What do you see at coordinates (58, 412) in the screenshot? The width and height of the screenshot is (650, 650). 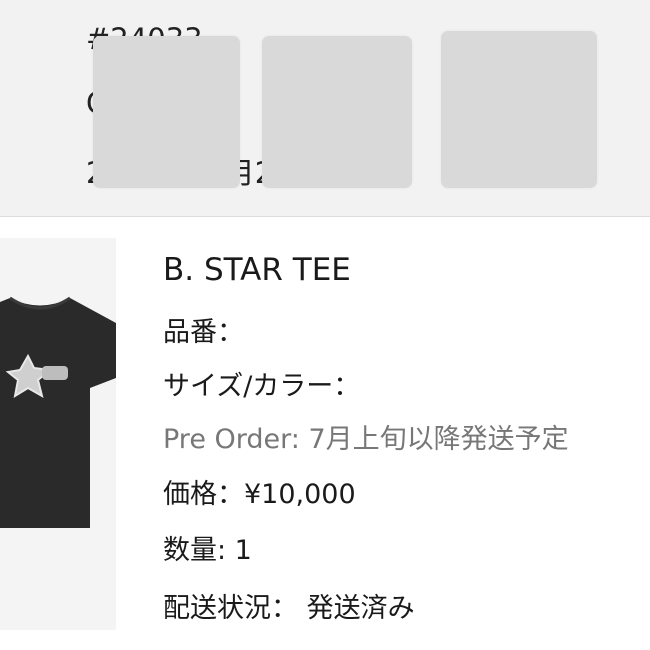 I see `tshirt-image` at bounding box center [58, 412].